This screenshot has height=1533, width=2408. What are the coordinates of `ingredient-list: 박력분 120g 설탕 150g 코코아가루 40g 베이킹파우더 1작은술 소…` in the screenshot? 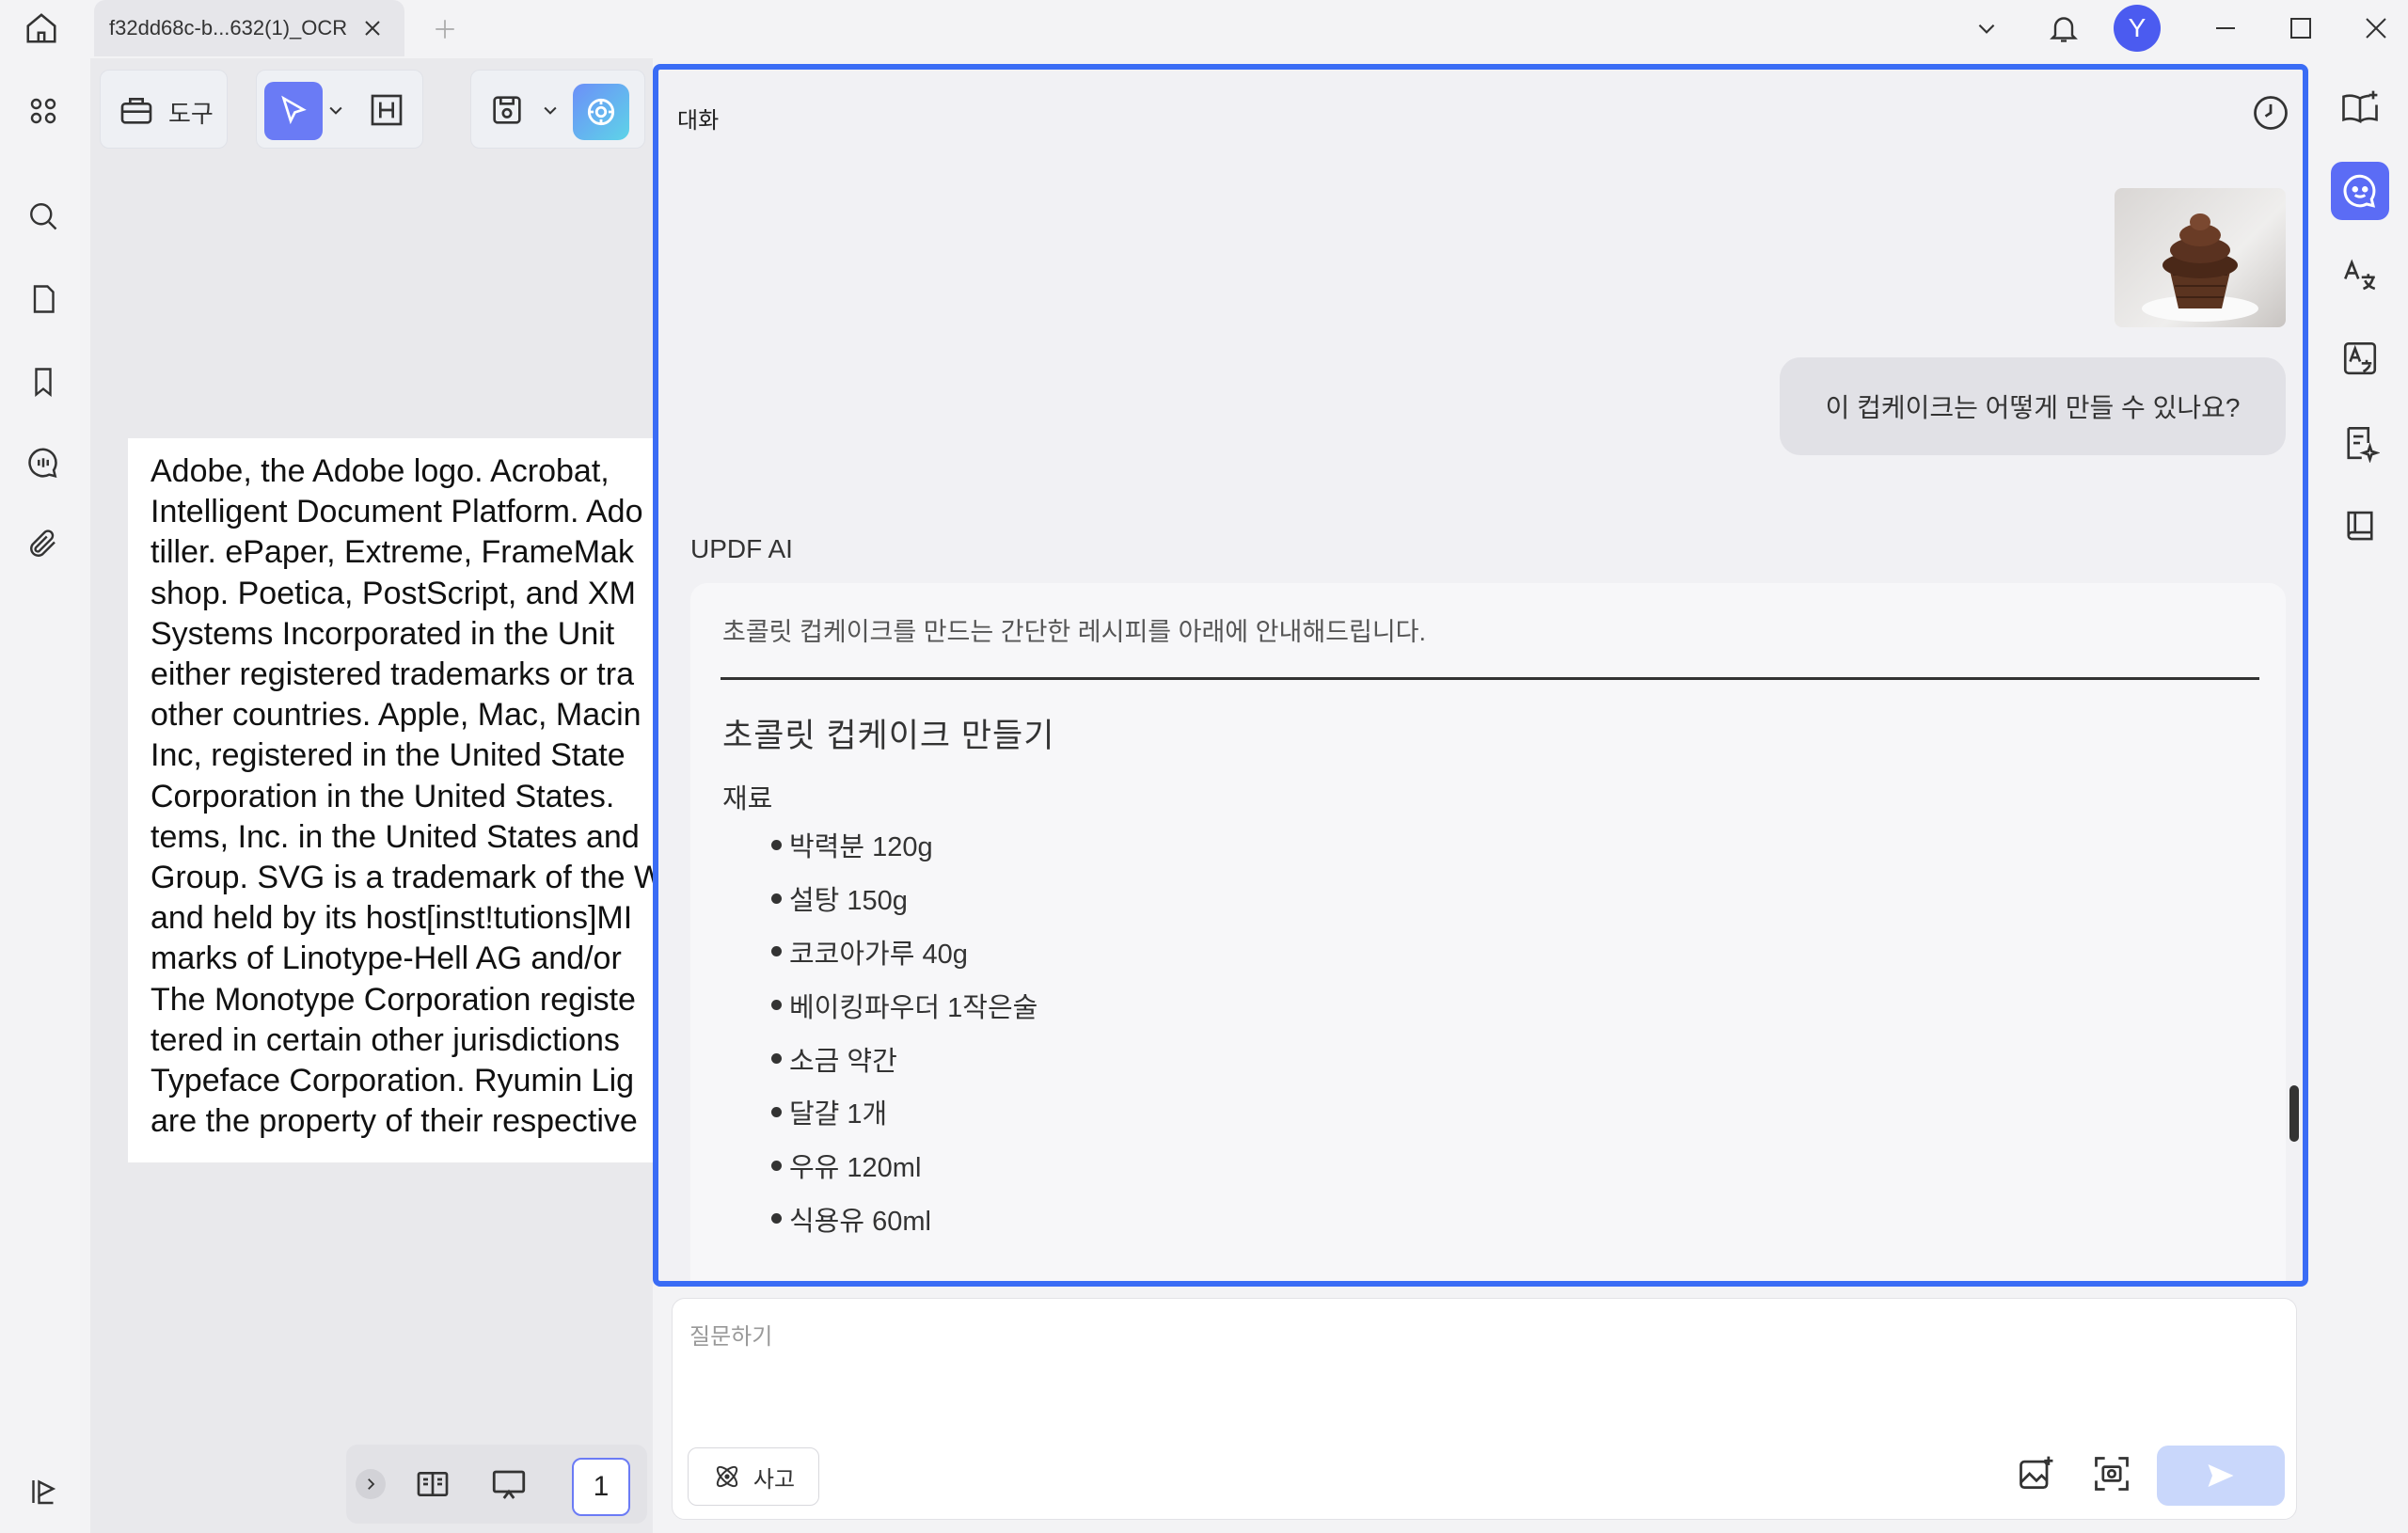 It's located at (905, 1031).